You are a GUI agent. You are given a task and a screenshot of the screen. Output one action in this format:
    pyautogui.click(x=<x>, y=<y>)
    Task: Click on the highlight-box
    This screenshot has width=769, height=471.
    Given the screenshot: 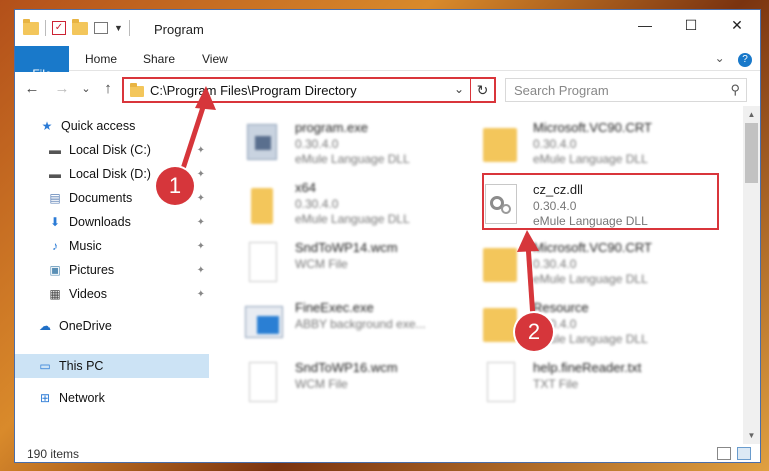 What is the action you would take?
    pyautogui.click(x=600, y=201)
    